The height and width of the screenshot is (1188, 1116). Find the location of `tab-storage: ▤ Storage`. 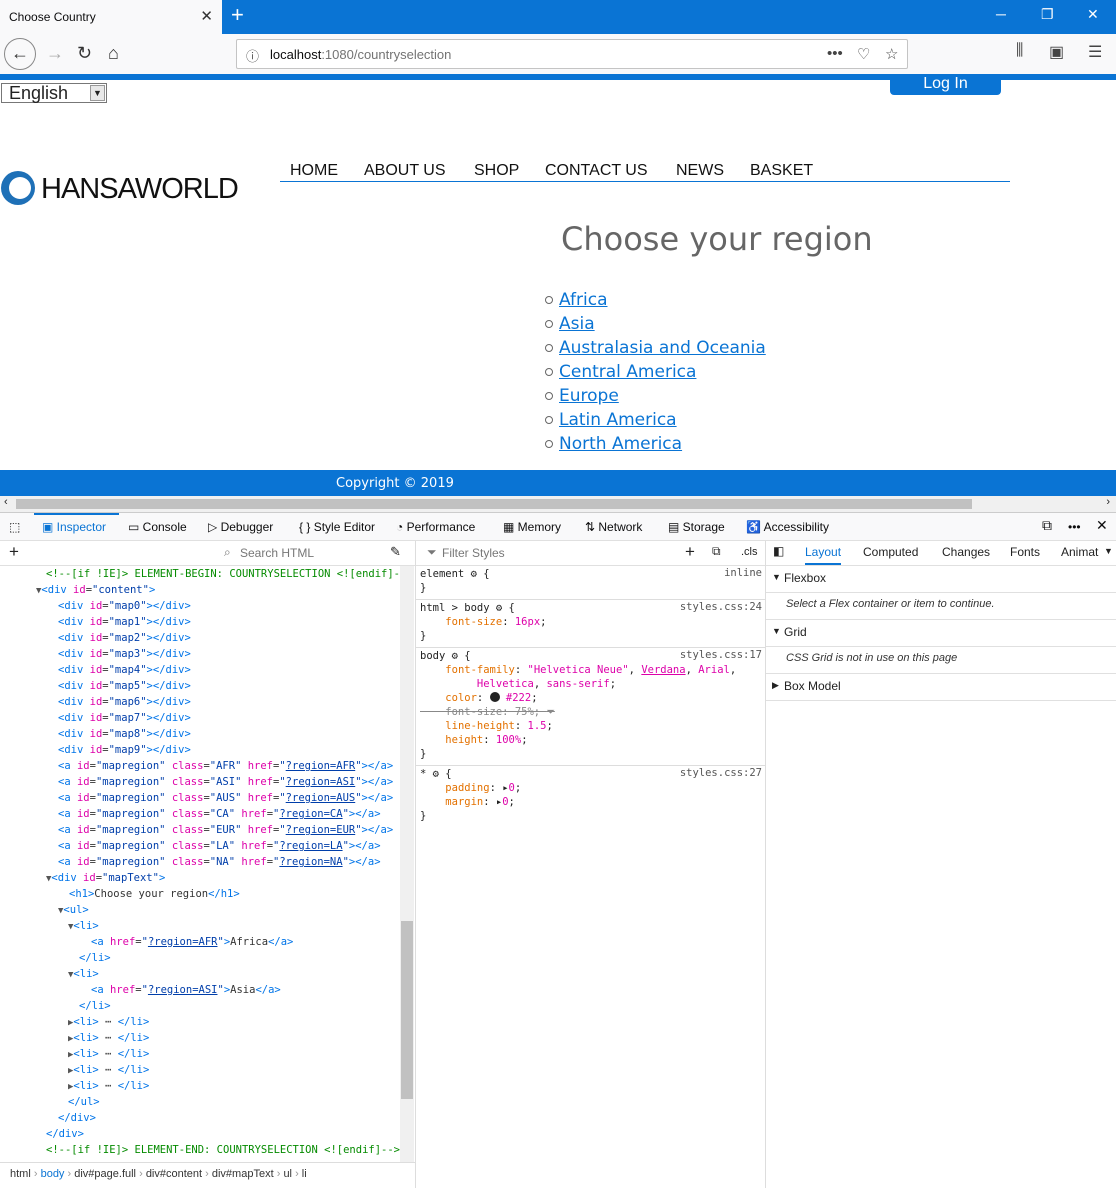

tab-storage: ▤ Storage is located at coordinates (696, 527).